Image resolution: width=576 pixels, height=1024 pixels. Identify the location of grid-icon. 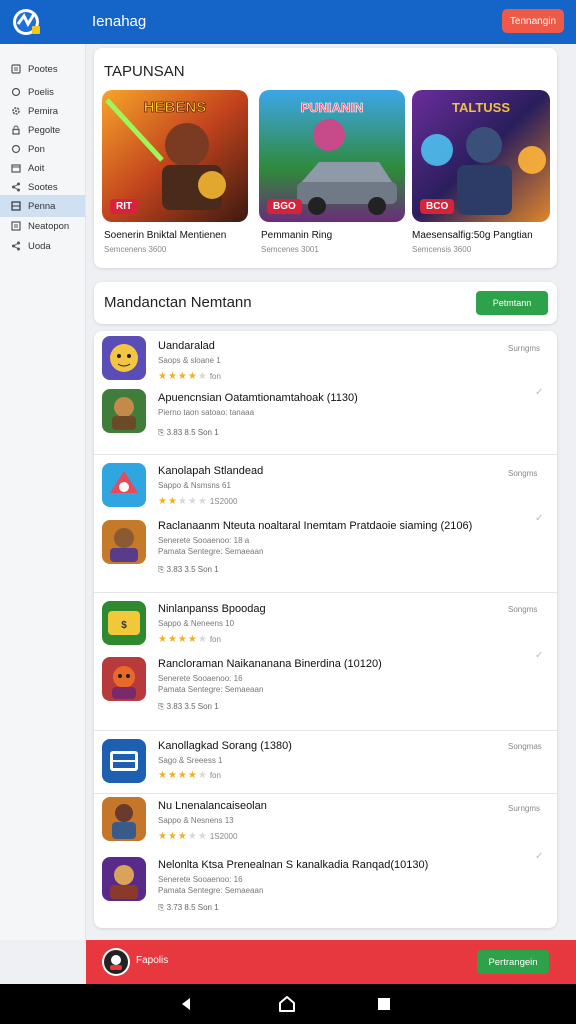
(16, 206).